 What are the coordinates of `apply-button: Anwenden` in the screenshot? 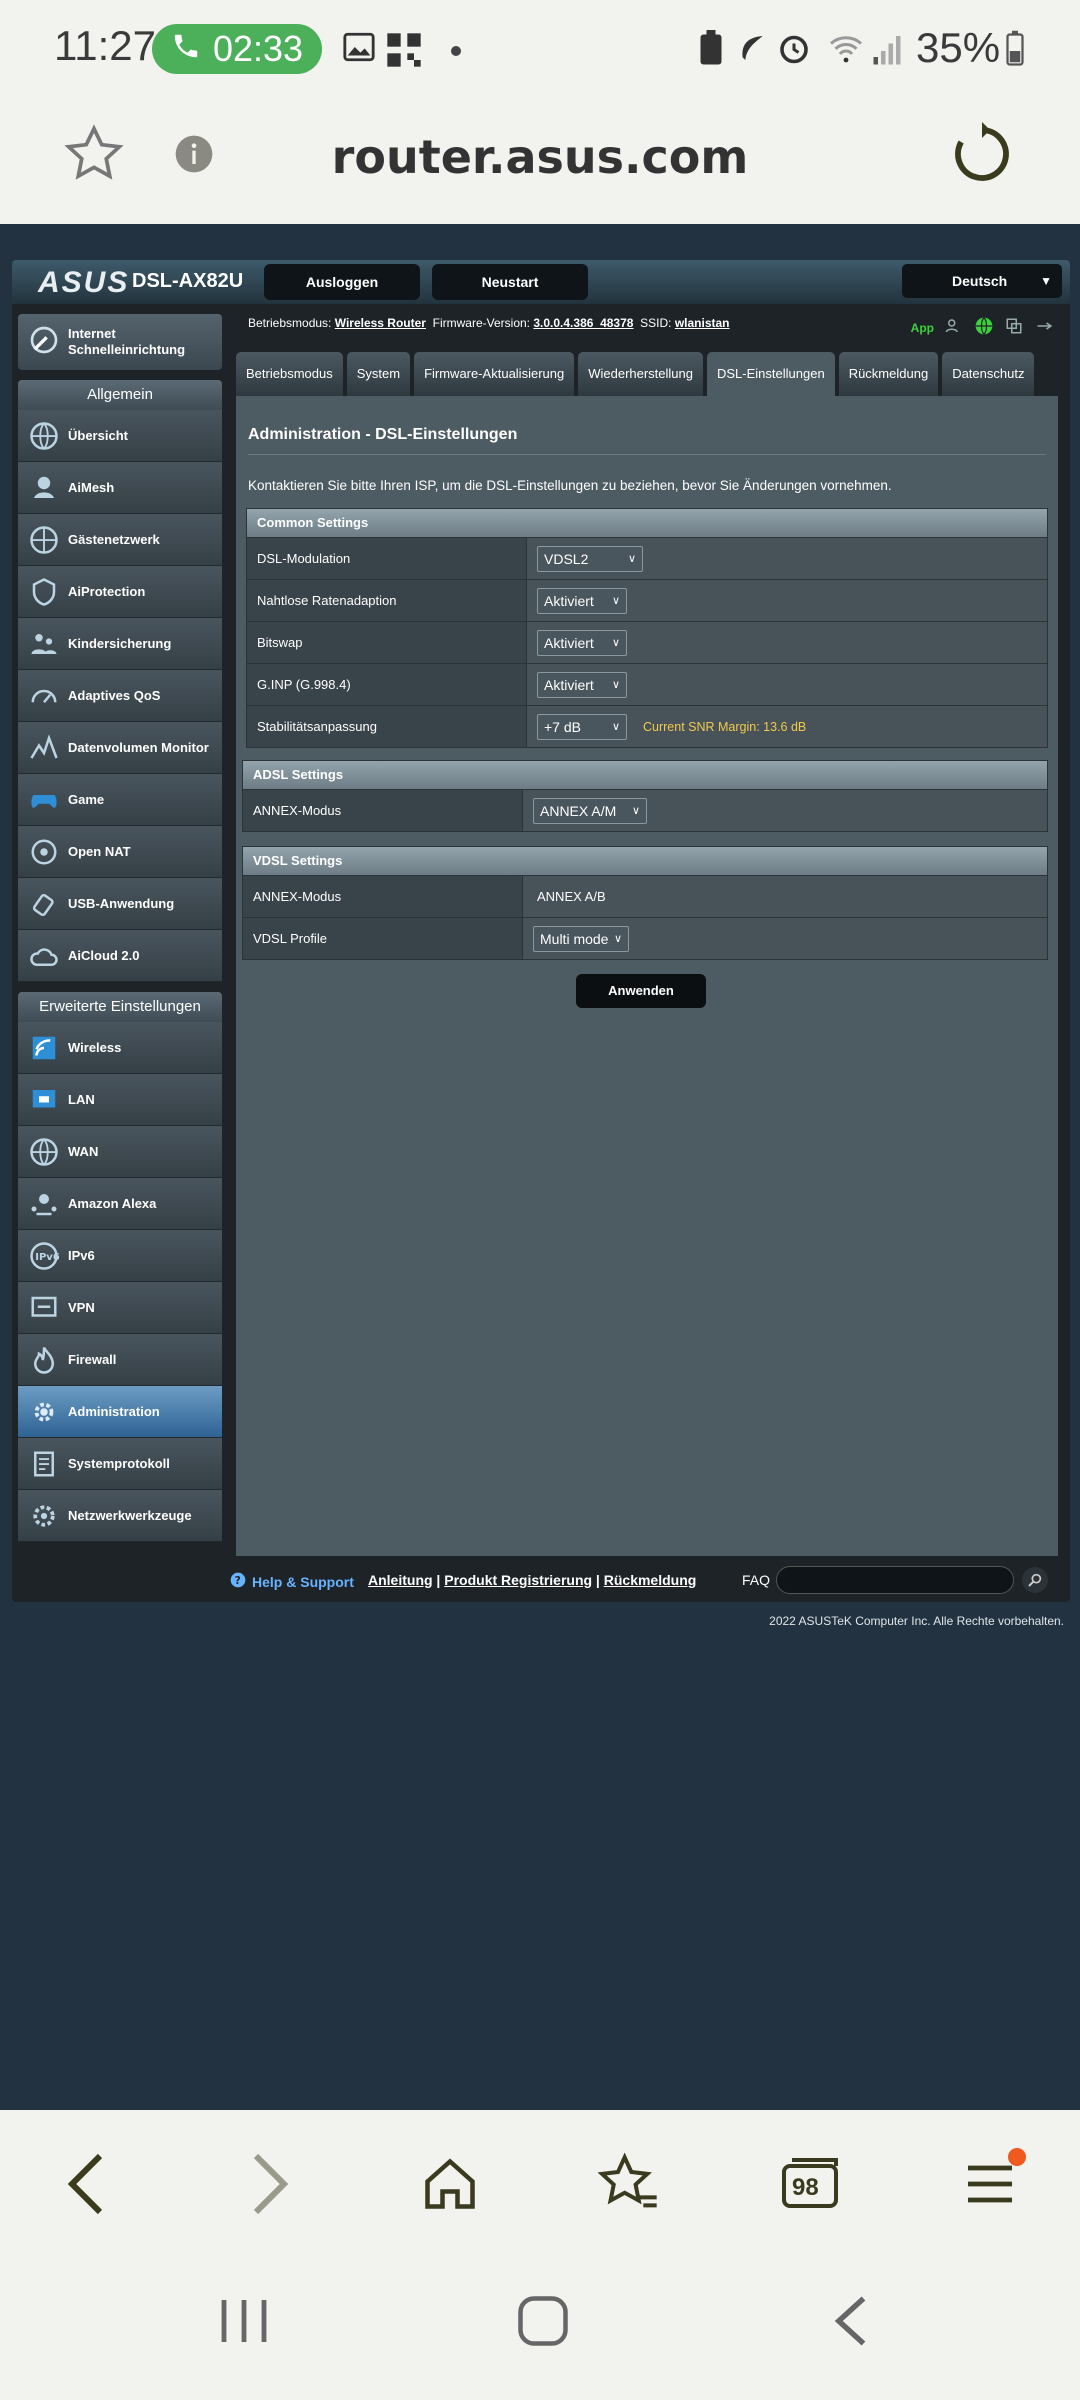 It's located at (641, 991).